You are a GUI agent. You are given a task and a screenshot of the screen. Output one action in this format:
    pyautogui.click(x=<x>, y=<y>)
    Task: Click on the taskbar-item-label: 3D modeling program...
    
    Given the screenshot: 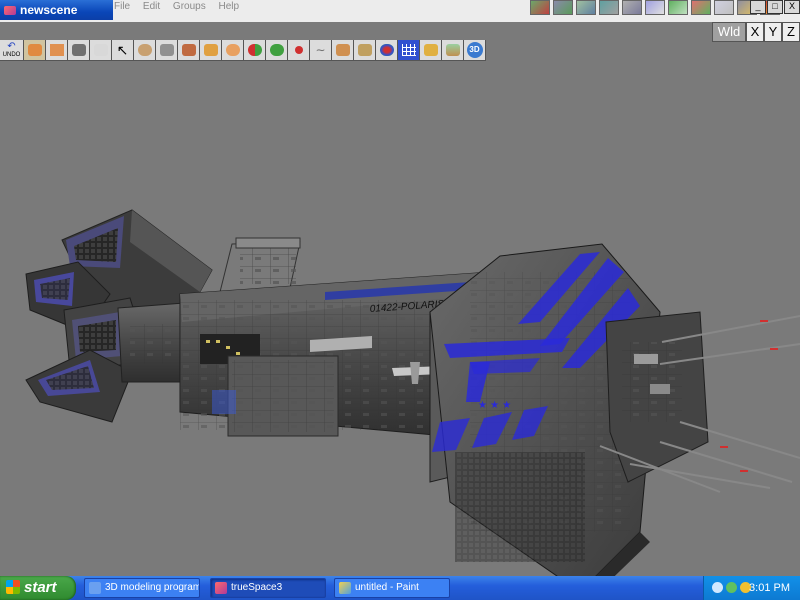 What is the action you would take?
    pyautogui.click(x=152, y=587)
    